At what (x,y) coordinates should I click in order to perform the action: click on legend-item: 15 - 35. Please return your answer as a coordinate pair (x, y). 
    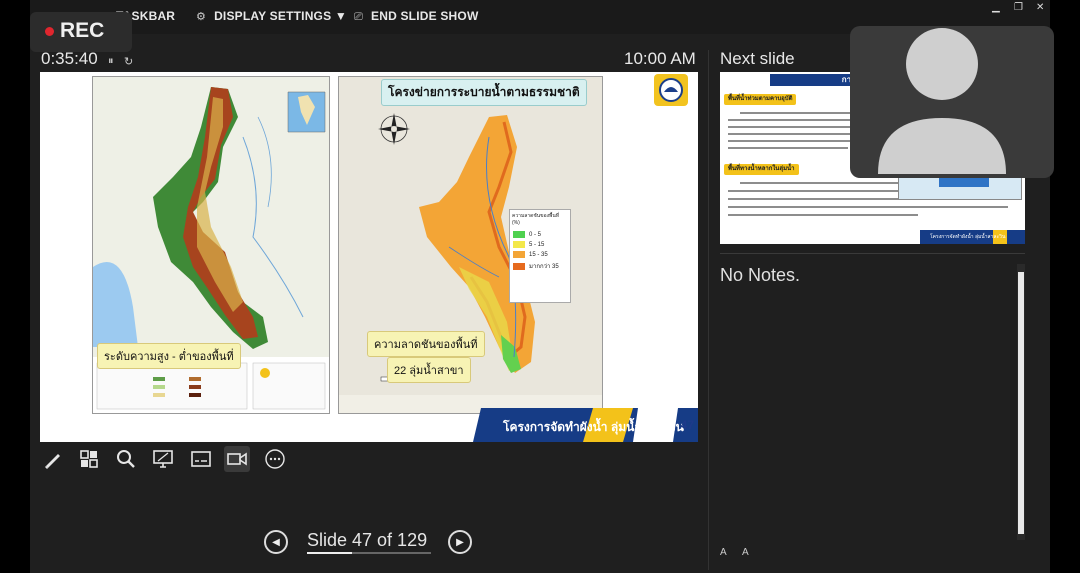
    Looking at the image, I should click on (540, 254).